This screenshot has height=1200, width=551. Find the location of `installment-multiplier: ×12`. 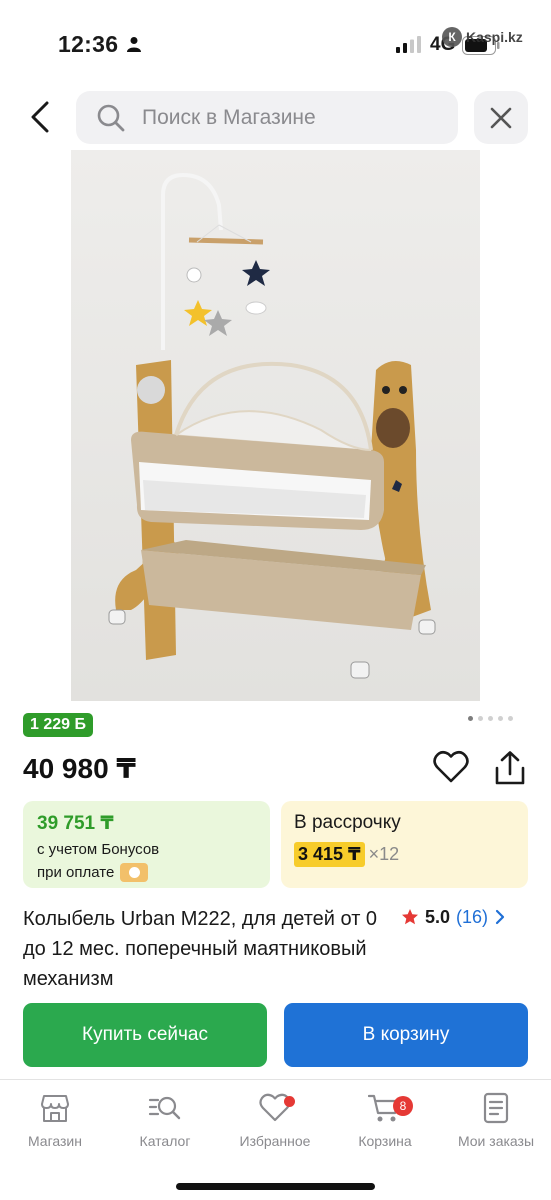

installment-multiplier: ×12 is located at coordinates (384, 854).